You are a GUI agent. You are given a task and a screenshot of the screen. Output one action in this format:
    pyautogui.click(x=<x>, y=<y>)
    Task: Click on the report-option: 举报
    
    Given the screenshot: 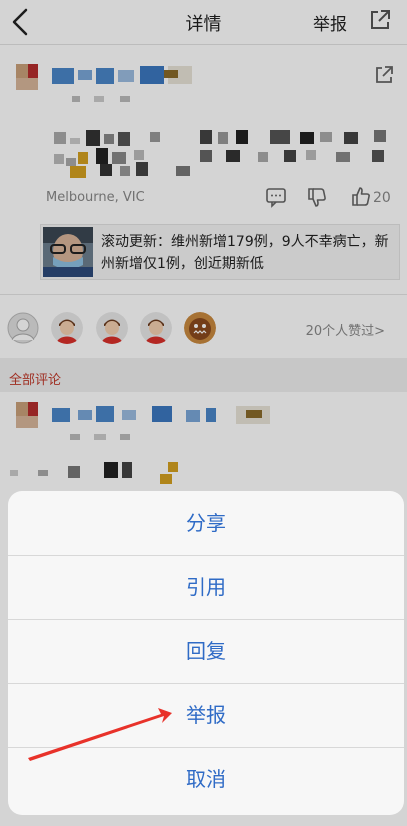 What is the action you would take?
    pyautogui.click(x=206, y=715)
    